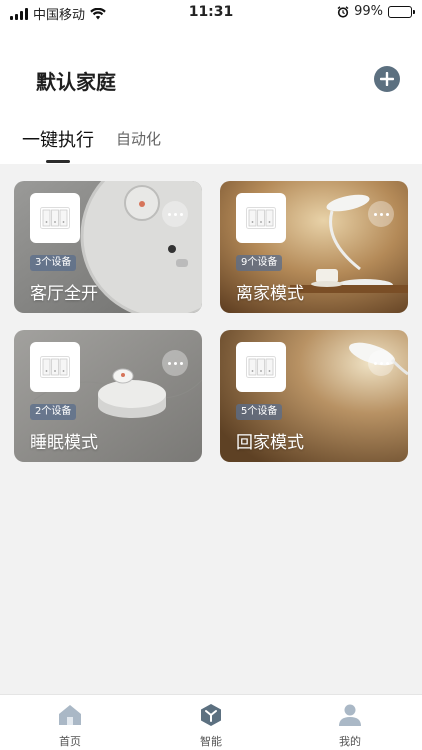 Image resolution: width=422 pixels, height=750 pixels. Describe the element at coordinates (211, 715) in the screenshot. I see `smart-cube-icon` at that location.